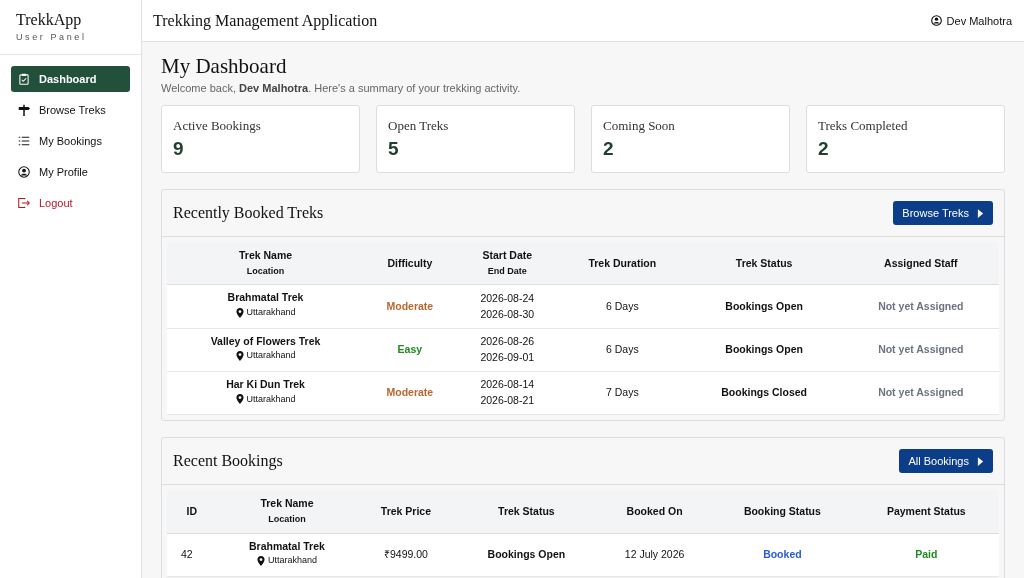  What do you see at coordinates (341, 88) in the screenshot?
I see `welcome-text: Welcome back, Dev Malhotra. Here's a summary of your trekking activity.` at bounding box center [341, 88].